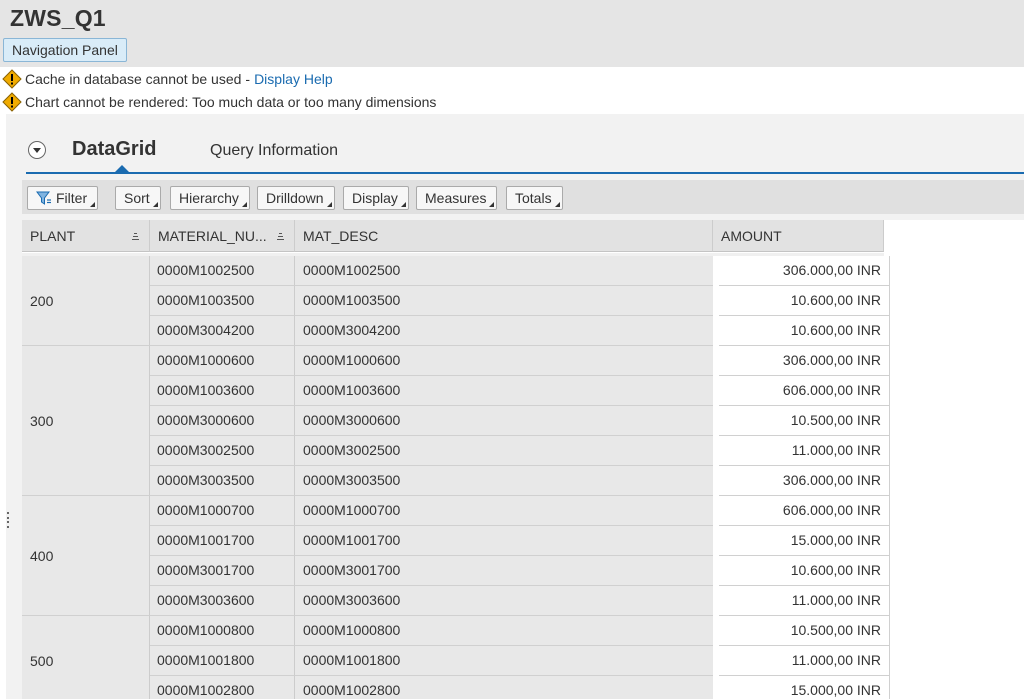 The image size is (1024, 699). I want to click on column-header-plant: PLANT, so click(86, 236).